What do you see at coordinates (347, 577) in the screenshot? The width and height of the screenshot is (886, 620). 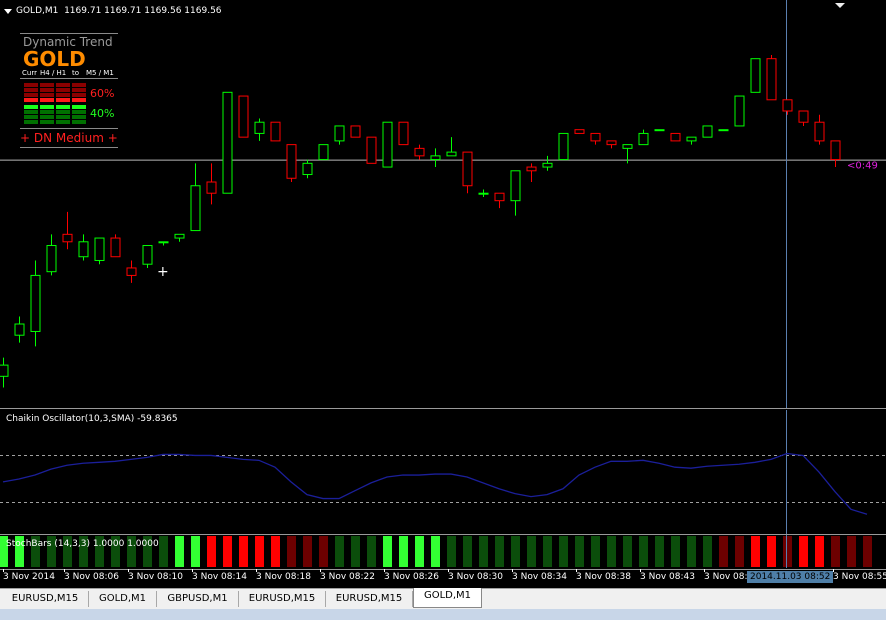 I see `time-axis-label: 3 Nov 08:22` at bounding box center [347, 577].